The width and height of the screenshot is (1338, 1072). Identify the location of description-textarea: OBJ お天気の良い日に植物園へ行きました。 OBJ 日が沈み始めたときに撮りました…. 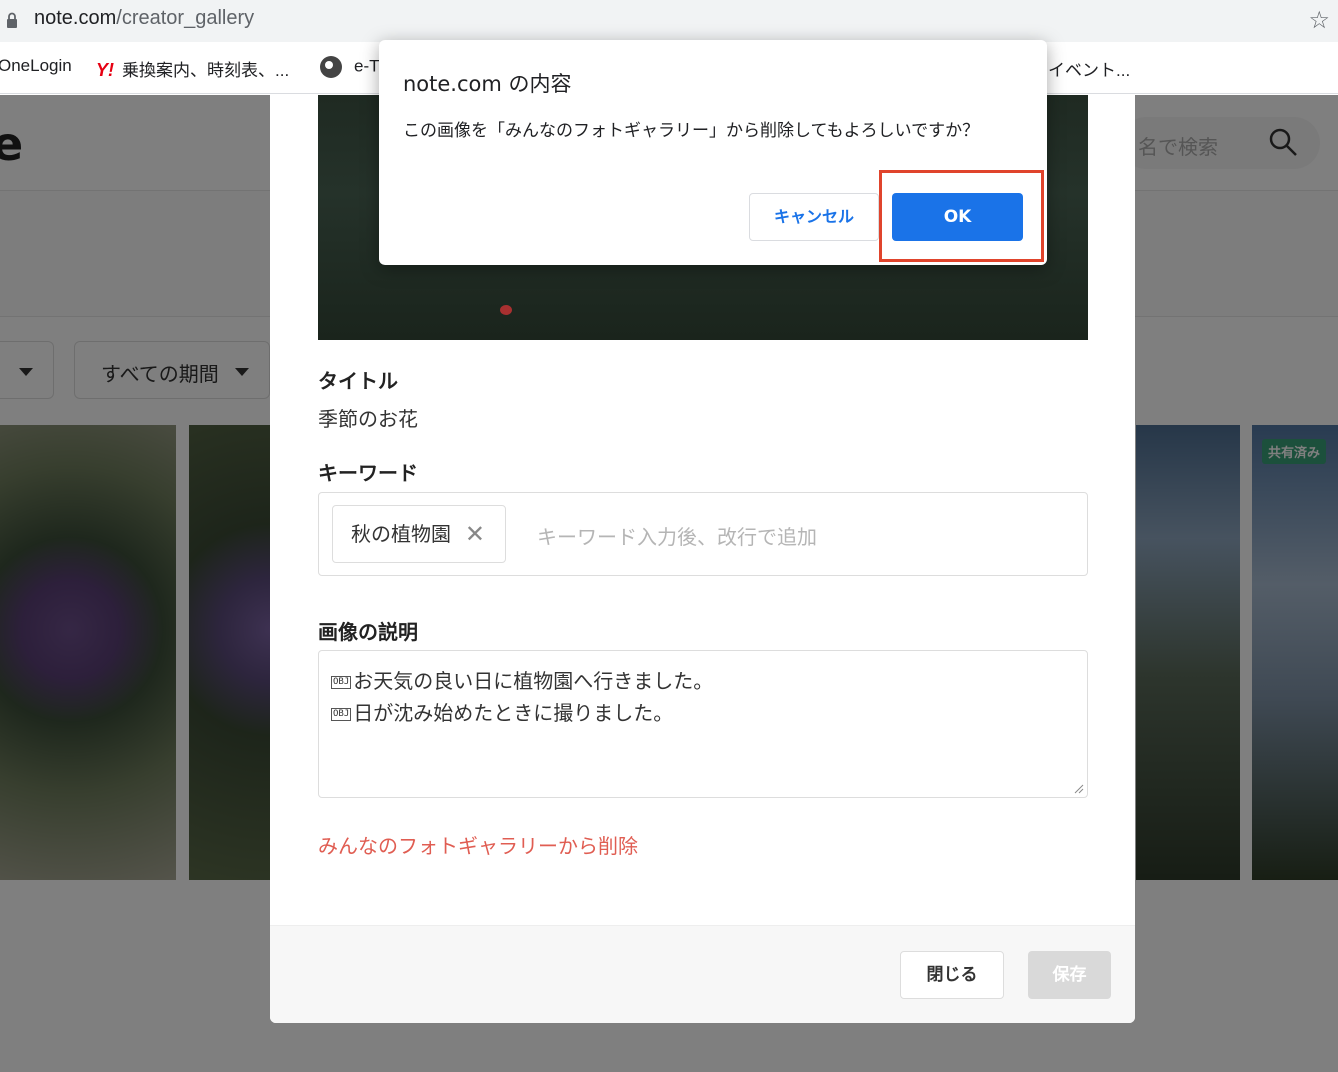
(703, 724).